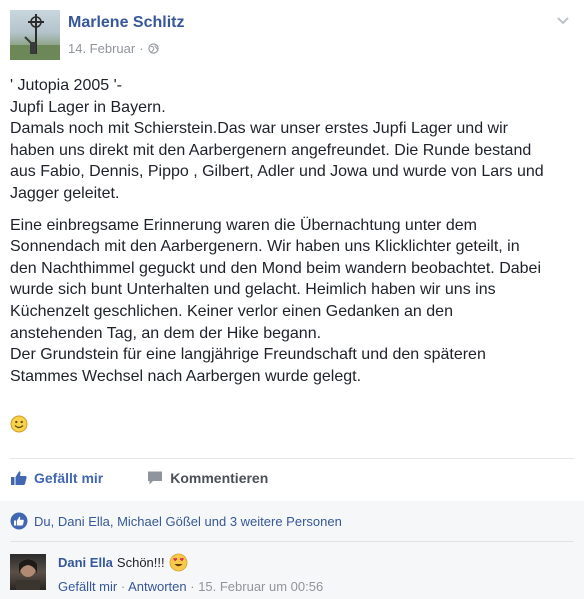 The height and width of the screenshot is (599, 584). I want to click on thumbs-up-icon, so click(19, 478).